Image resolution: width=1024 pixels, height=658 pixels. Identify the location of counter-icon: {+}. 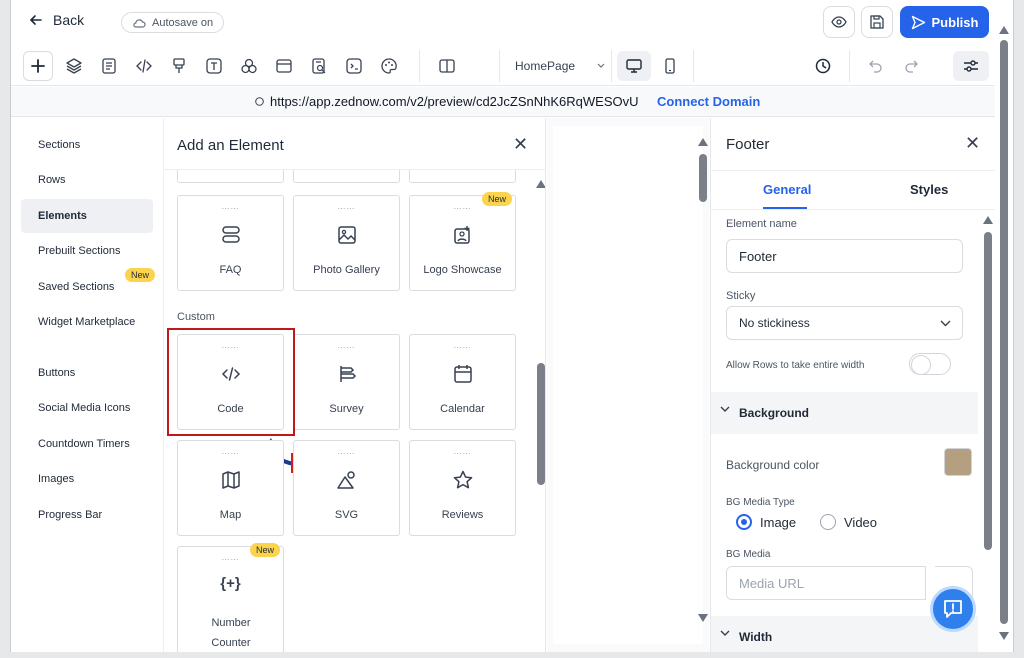
(230, 583).